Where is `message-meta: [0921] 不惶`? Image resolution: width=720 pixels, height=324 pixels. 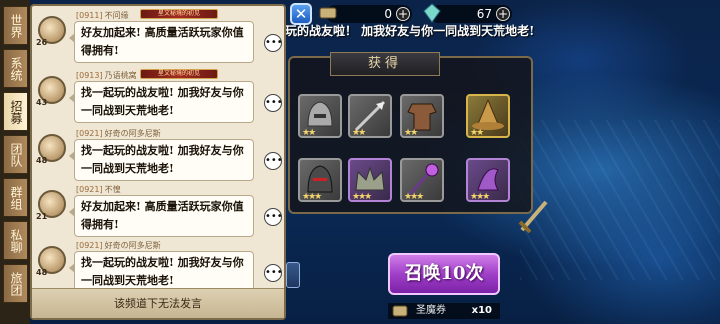
message-meta: [0921] 不惶 is located at coordinates (98, 189).